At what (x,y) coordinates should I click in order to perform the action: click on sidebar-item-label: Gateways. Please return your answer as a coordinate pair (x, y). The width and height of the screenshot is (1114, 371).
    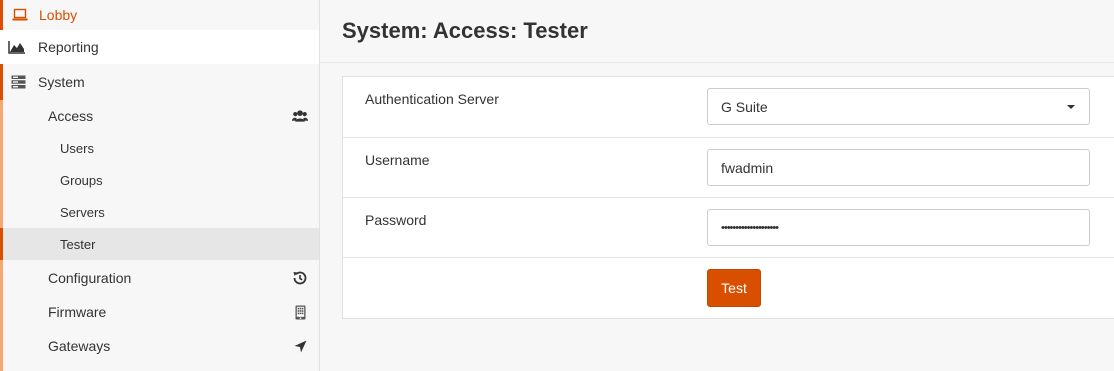
    Looking at the image, I should click on (79, 346).